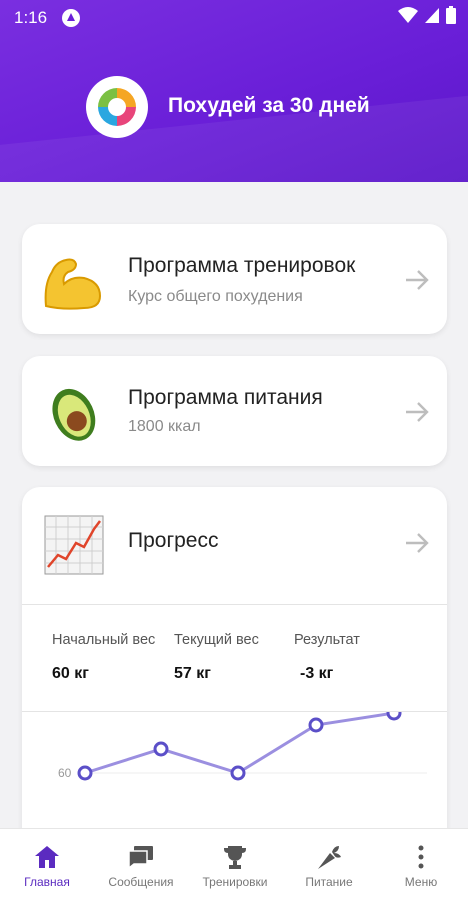  I want to click on nav-item-menu: Меню, so click(421, 864).